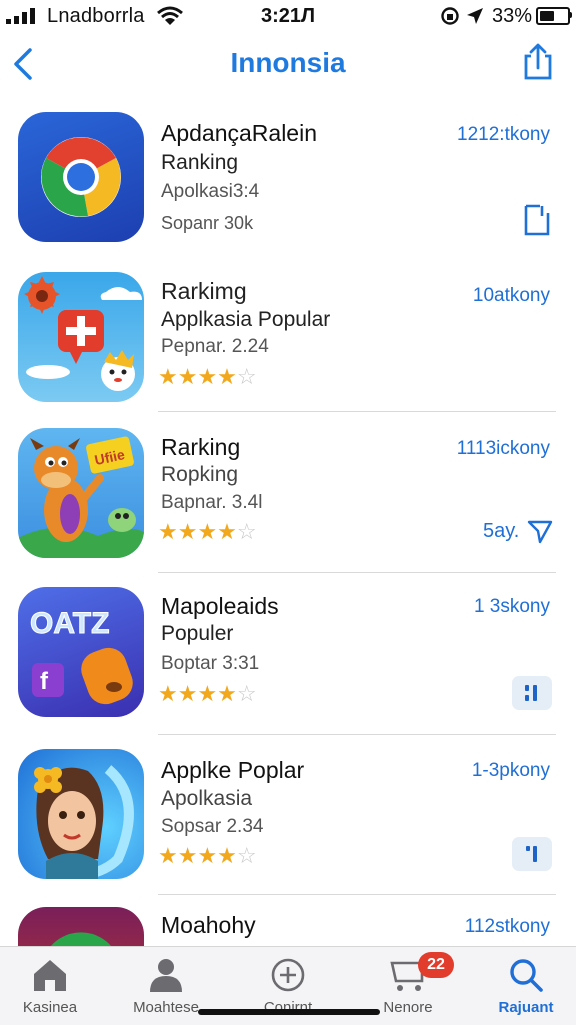 The height and width of the screenshot is (1025, 576). I want to click on app-meta: Apolkasi3:4, so click(210, 191).